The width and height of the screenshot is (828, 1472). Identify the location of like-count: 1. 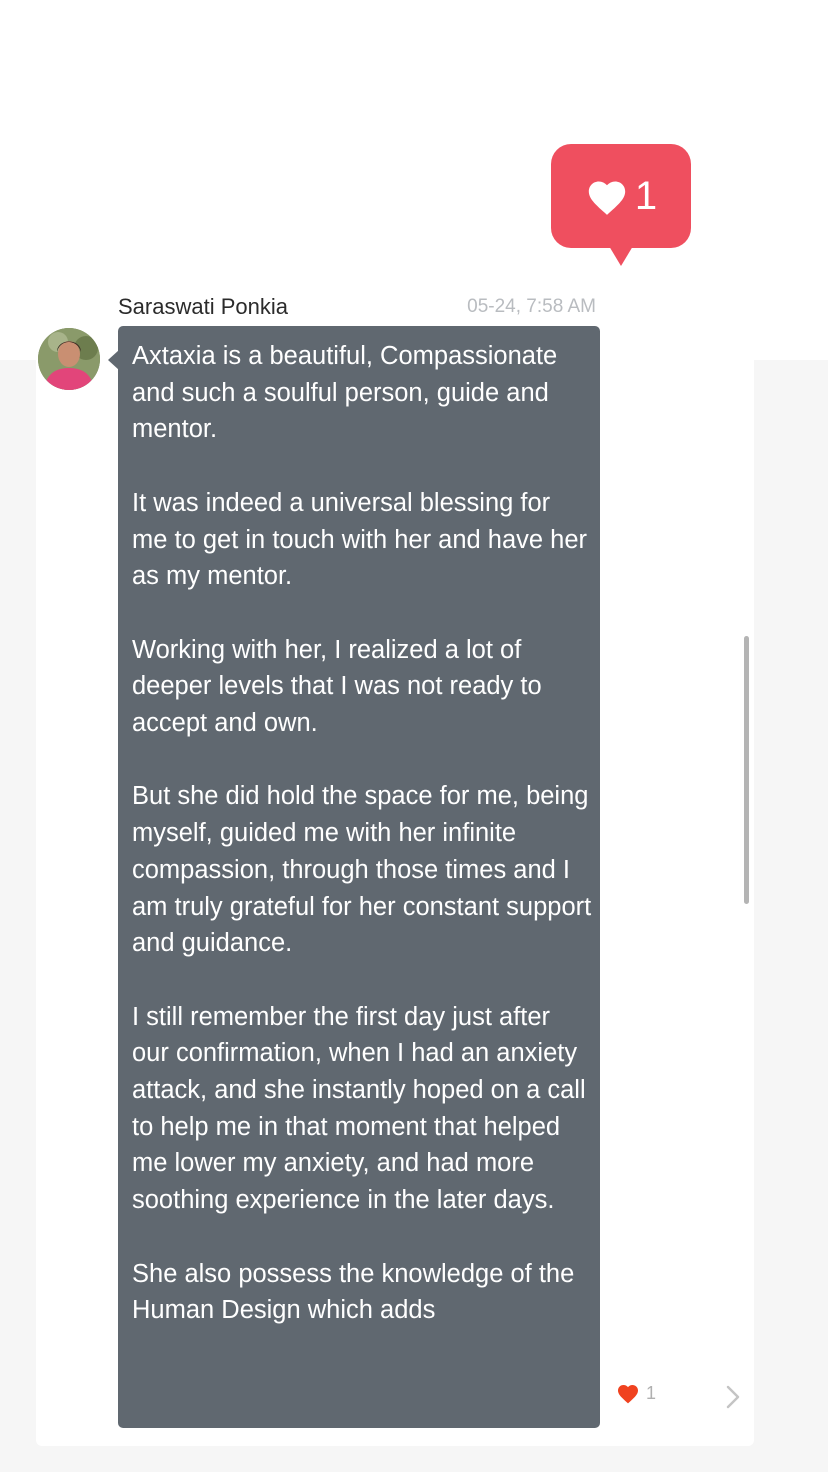
(646, 196).